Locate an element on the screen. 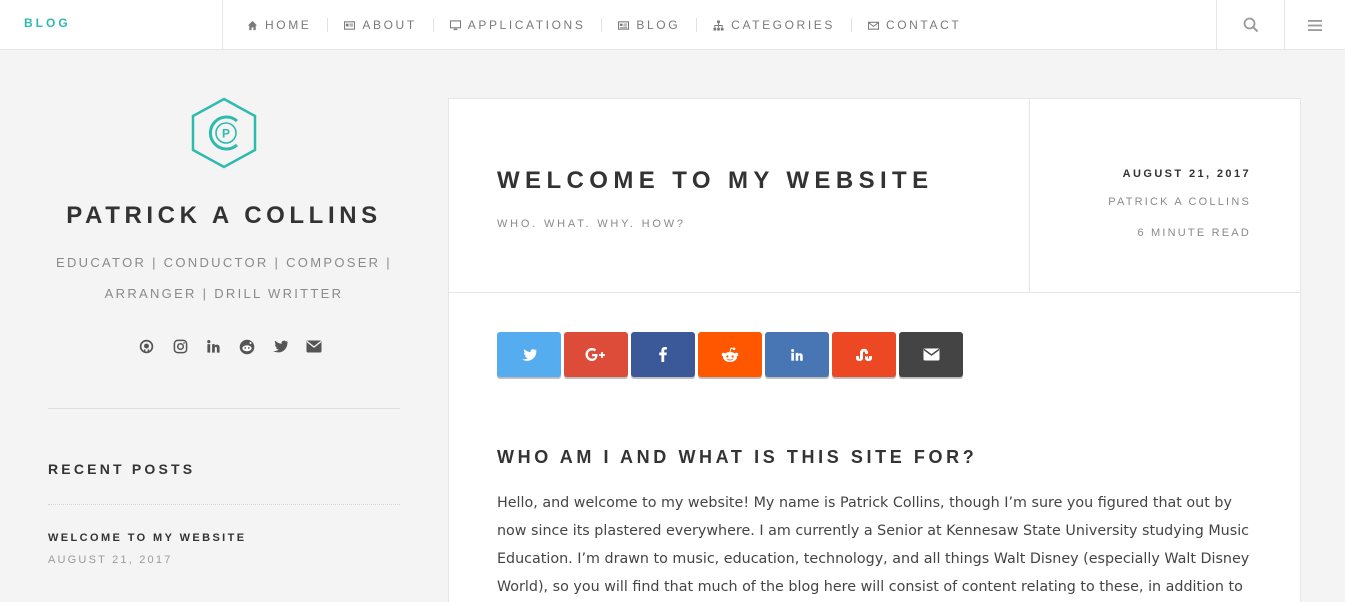 The image size is (1345, 602). share-google-plus-button is located at coordinates (596, 354).